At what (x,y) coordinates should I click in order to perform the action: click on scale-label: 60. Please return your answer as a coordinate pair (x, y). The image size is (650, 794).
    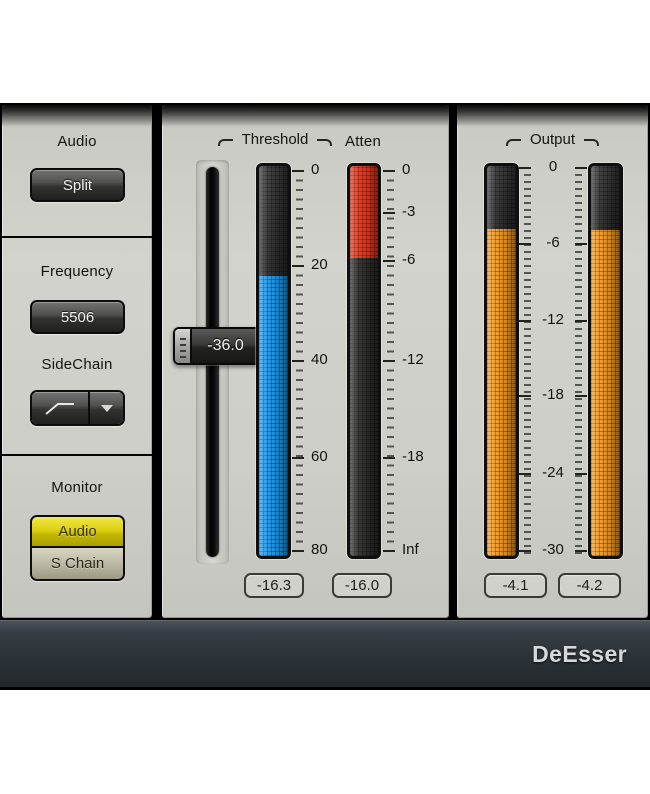
    Looking at the image, I should click on (319, 456).